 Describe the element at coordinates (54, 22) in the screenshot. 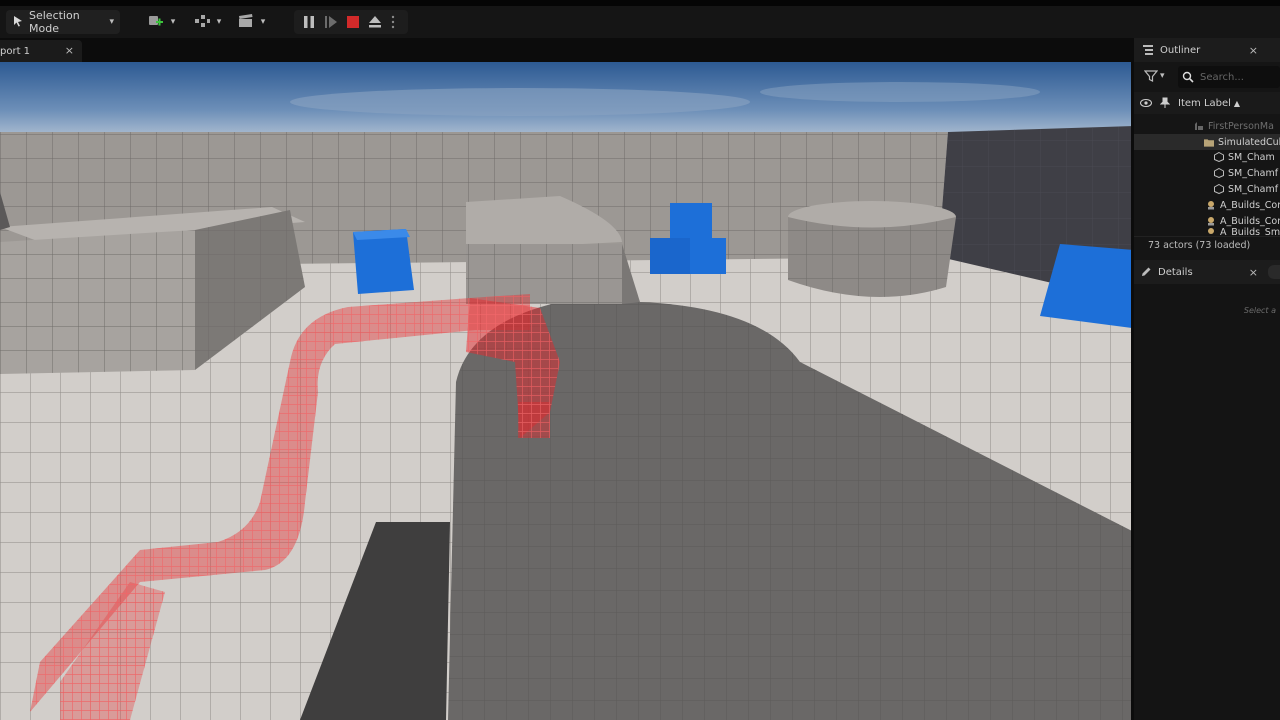

I see `selection-mode-label: Selection Mode` at that location.